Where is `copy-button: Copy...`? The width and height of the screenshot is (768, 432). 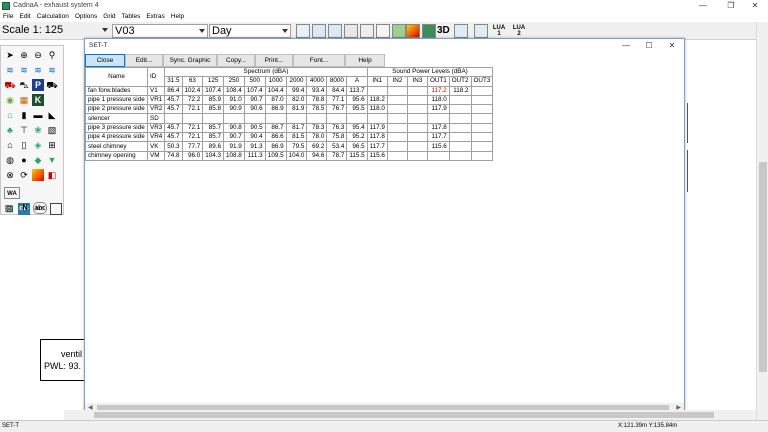
copy-button: Copy... is located at coordinates (236, 60).